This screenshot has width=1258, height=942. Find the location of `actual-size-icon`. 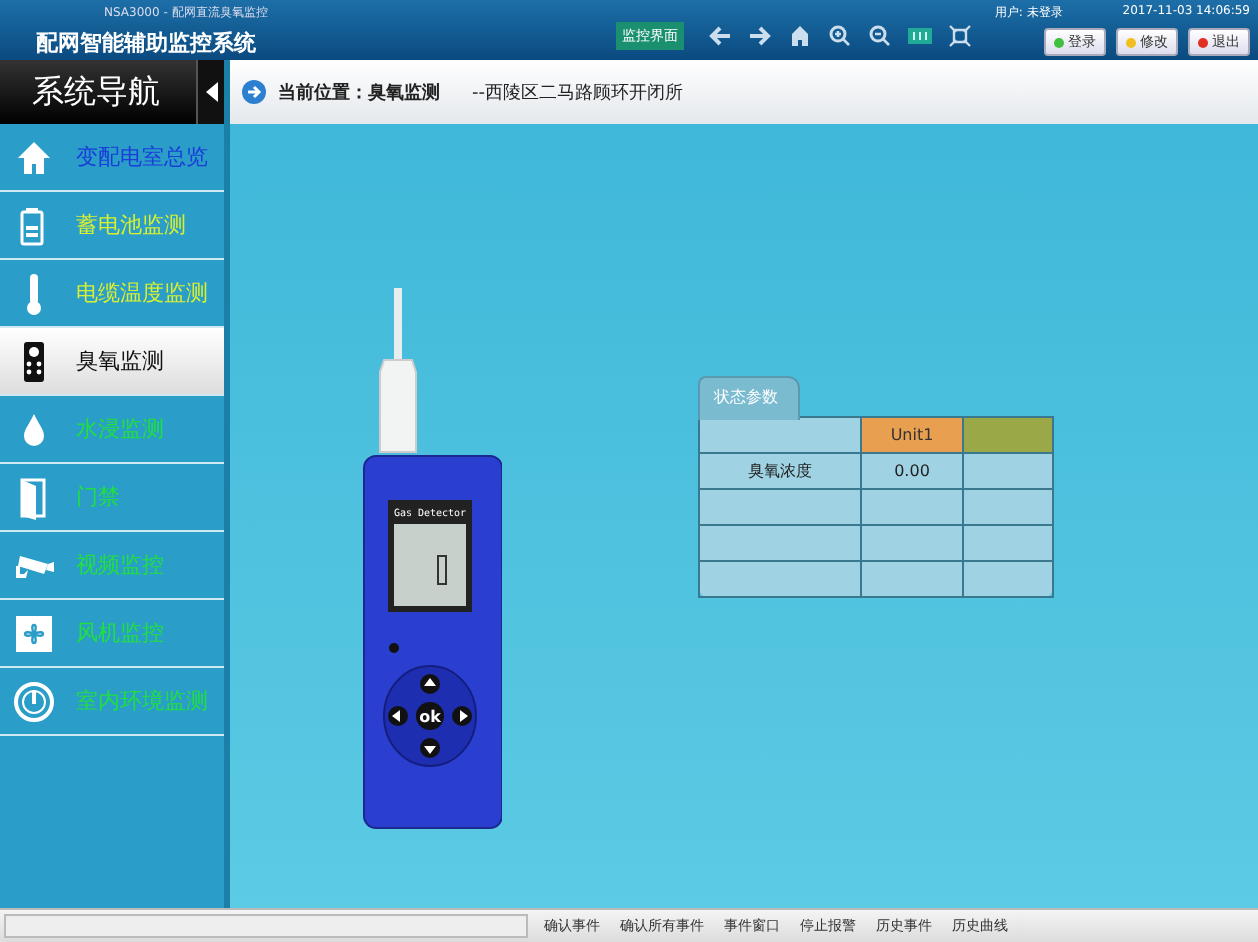

actual-size-icon is located at coordinates (920, 36).